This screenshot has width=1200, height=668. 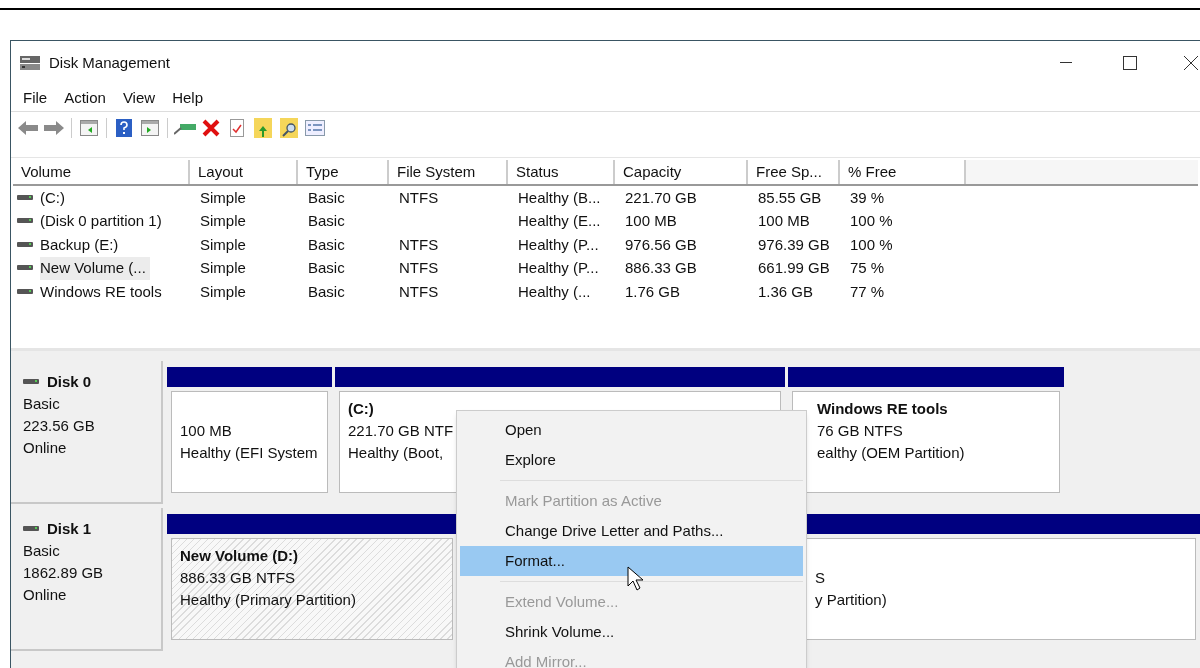 What do you see at coordinates (396, 453) in the screenshot?
I see `partition-detail: Healthy (Boot,` at bounding box center [396, 453].